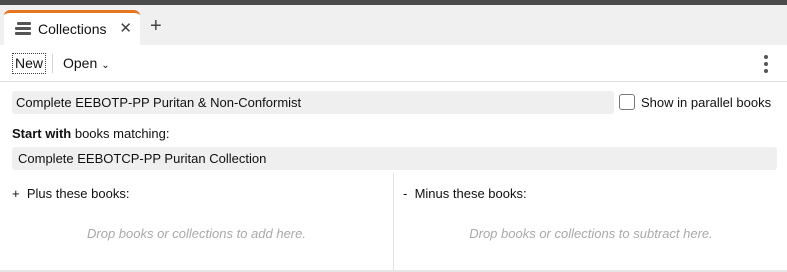 The width and height of the screenshot is (787, 272). I want to click on tab-collections: Collections ✕, so click(72, 27).